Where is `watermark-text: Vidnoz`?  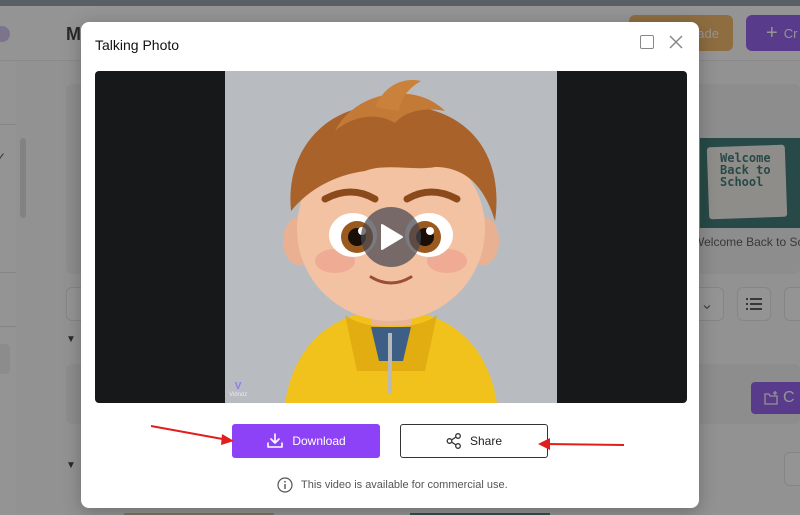
watermark-text: Vidnoz is located at coordinates (238, 395).